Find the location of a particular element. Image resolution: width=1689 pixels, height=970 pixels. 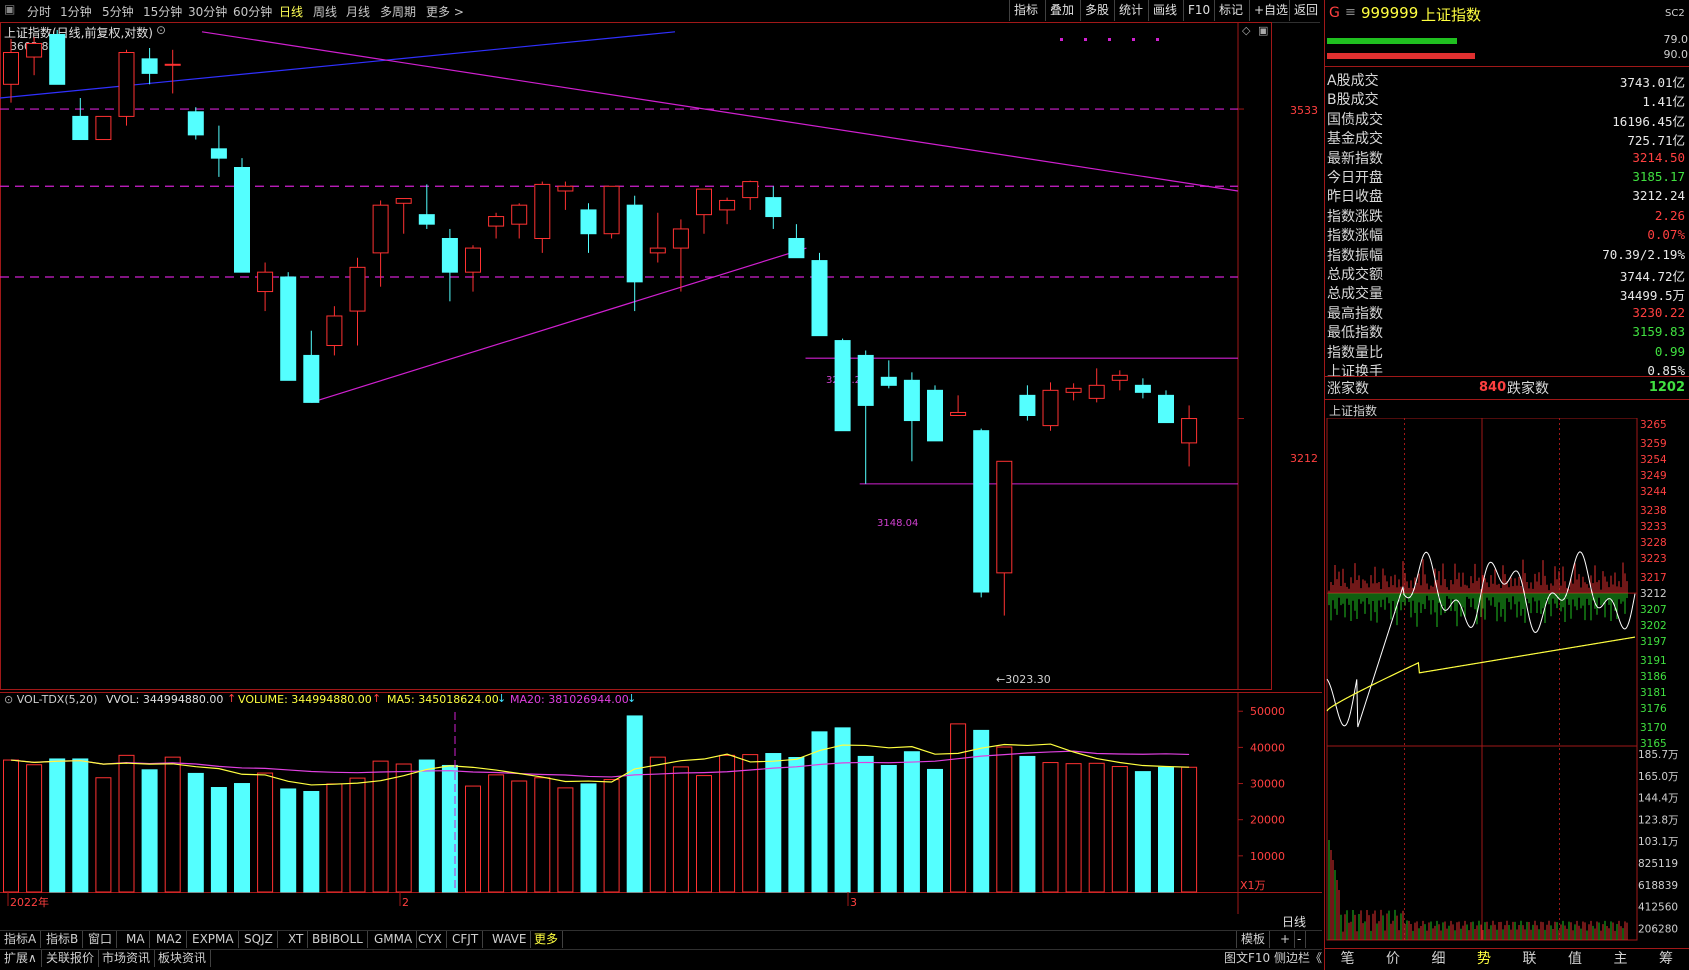

tool-stats-button: 统计 is located at coordinates (1130, 10).